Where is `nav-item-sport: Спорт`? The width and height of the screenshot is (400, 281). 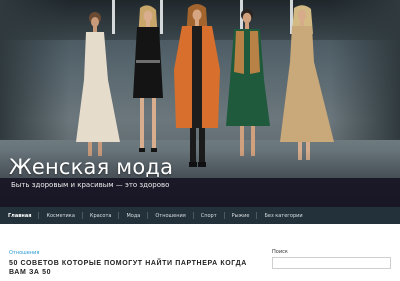 nav-item-sport: Спорт is located at coordinates (209, 216).